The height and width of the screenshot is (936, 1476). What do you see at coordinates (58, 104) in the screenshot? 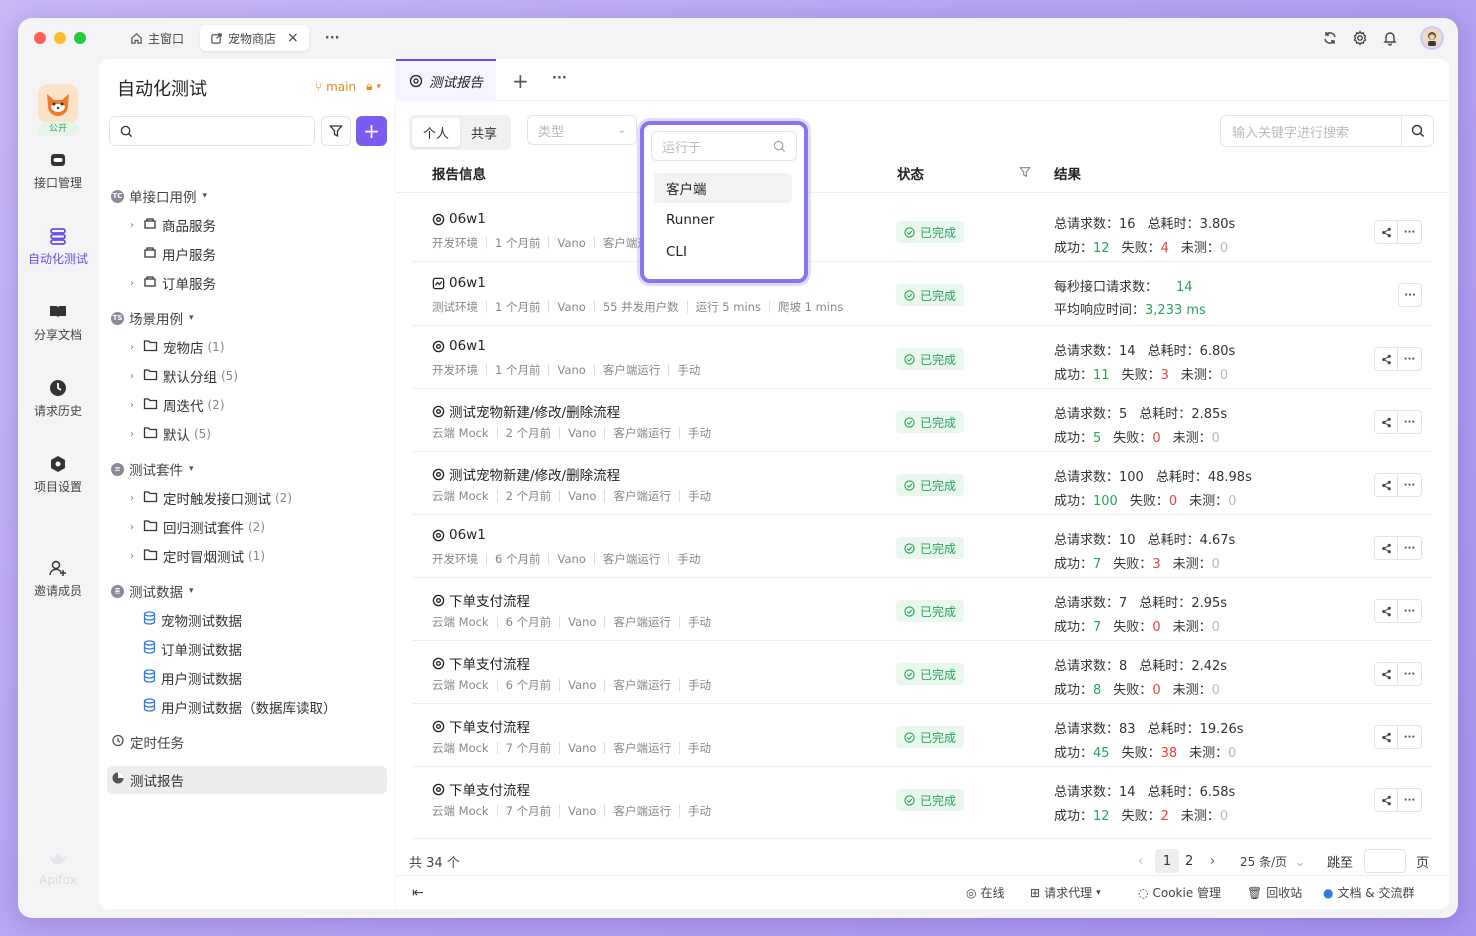
I see `project-logo` at bounding box center [58, 104].